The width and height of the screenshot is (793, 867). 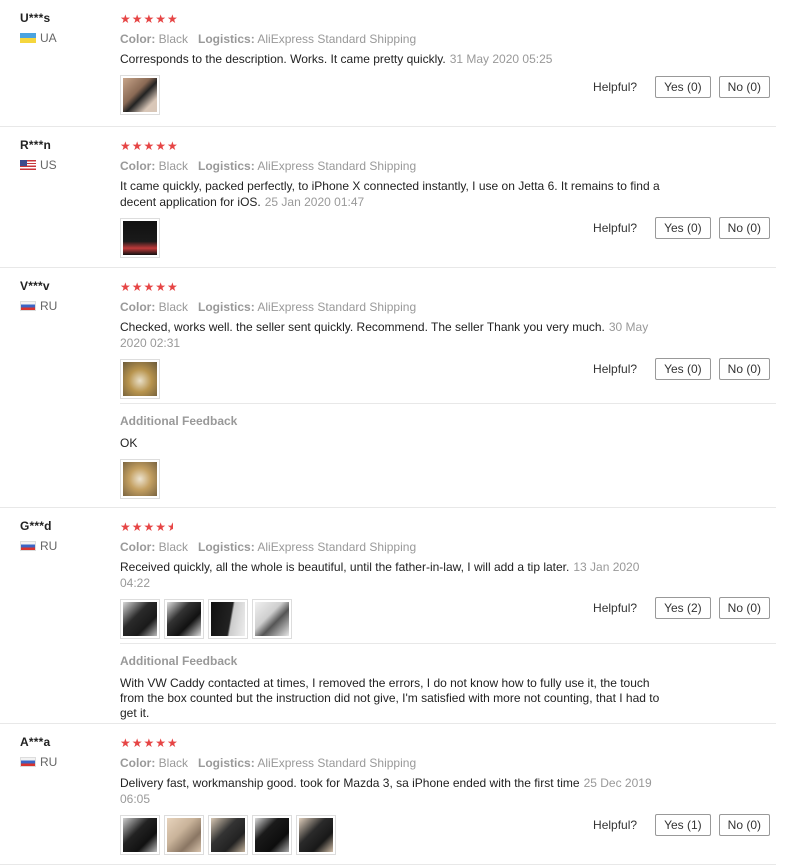 I want to click on review-date: 25 Dec 2019, so click(x=617, y=783).